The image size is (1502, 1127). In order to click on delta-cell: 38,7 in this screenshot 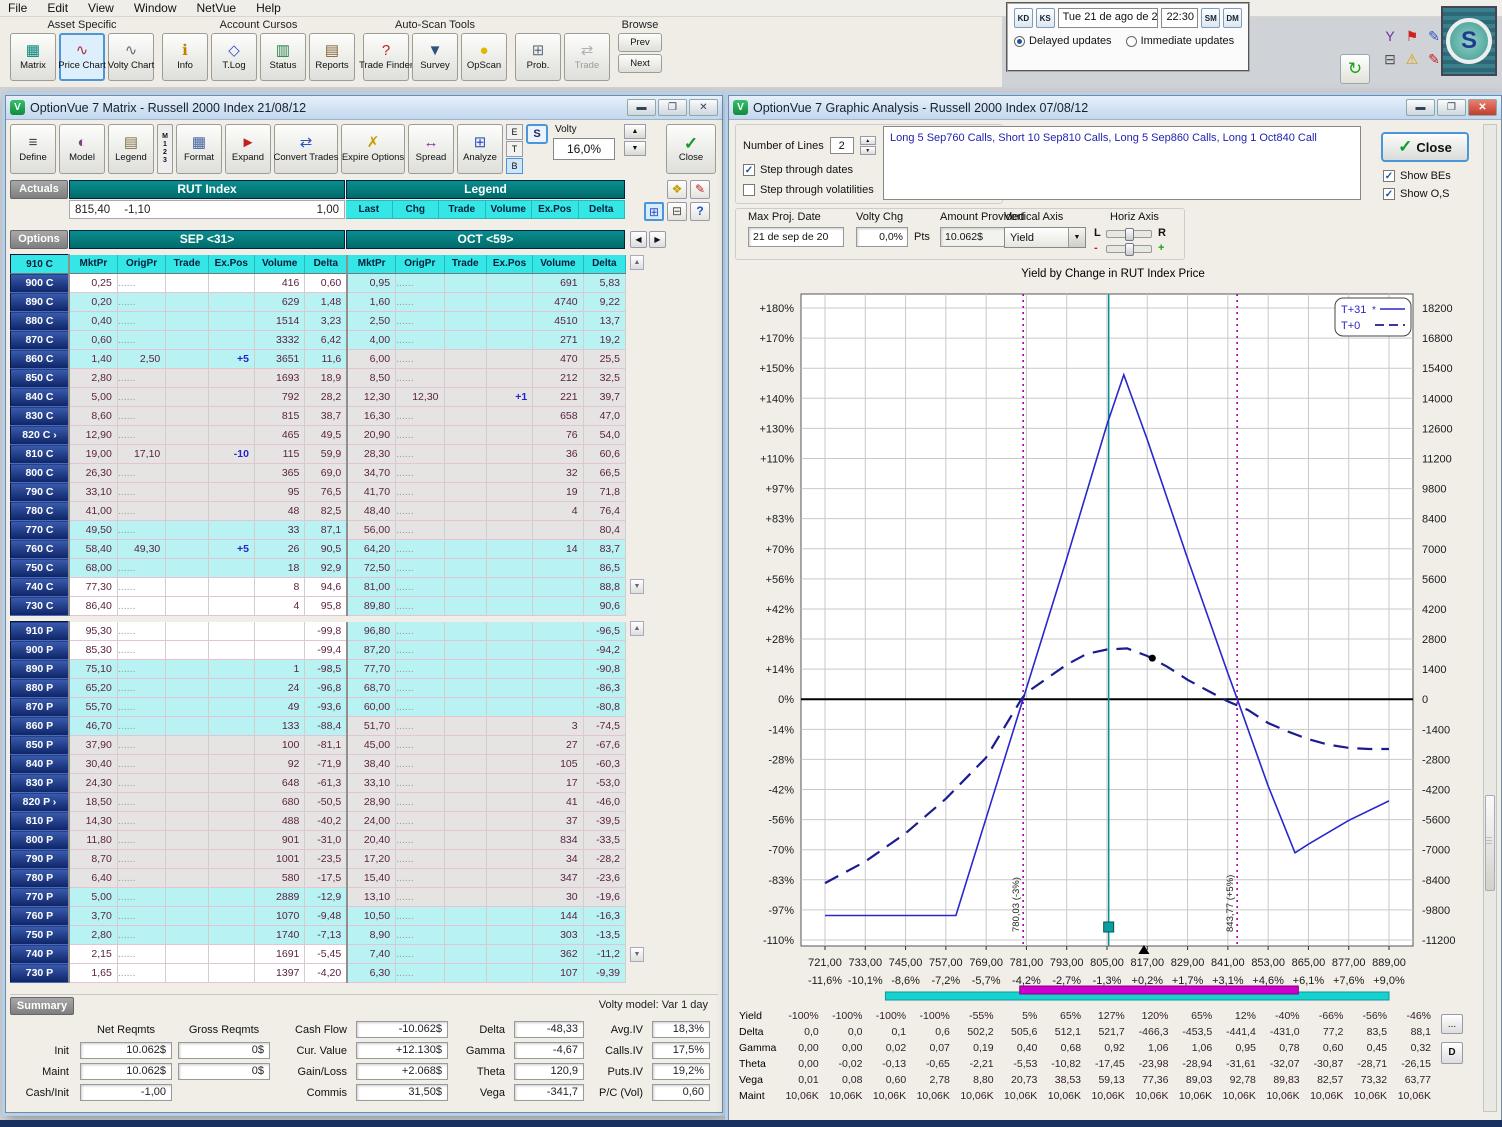, I will do `click(326, 416)`.